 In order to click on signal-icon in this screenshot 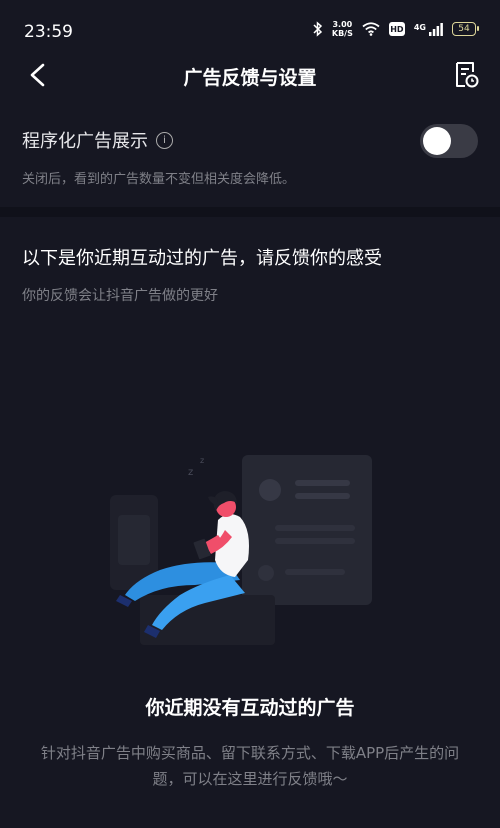, I will do `click(436, 29)`.